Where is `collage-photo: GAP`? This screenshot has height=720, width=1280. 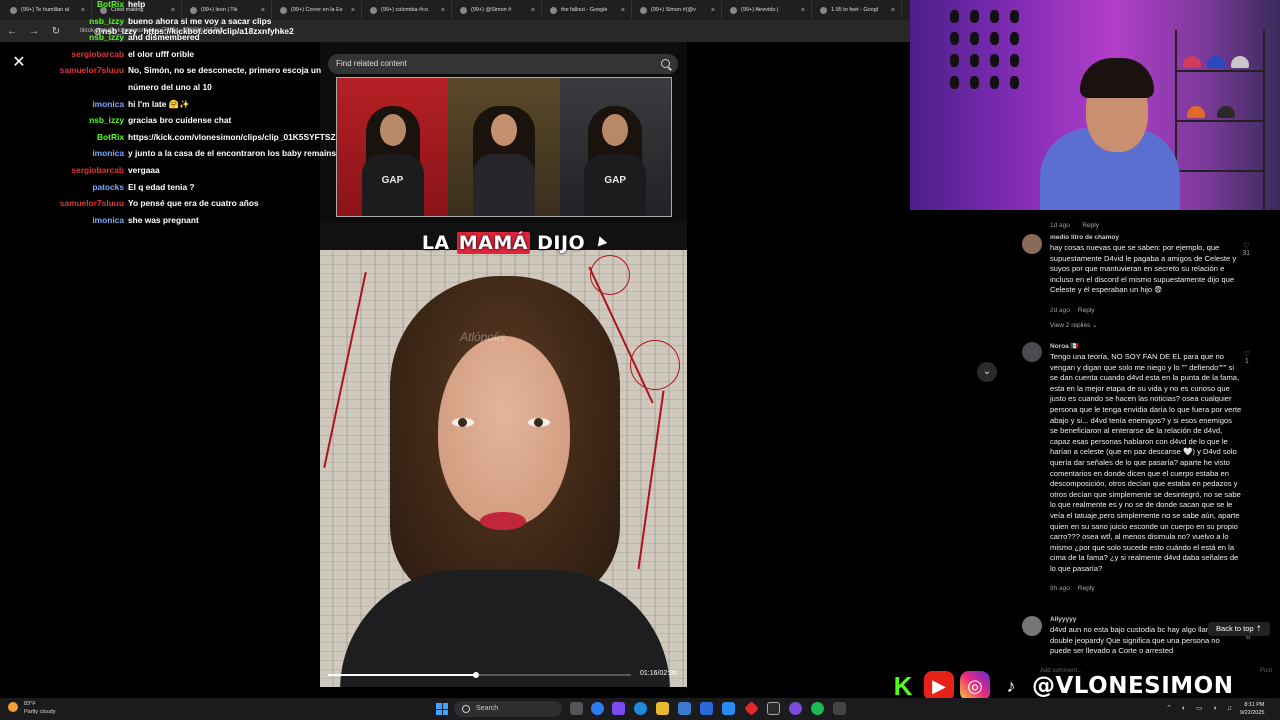 collage-photo: GAP is located at coordinates (615, 147).